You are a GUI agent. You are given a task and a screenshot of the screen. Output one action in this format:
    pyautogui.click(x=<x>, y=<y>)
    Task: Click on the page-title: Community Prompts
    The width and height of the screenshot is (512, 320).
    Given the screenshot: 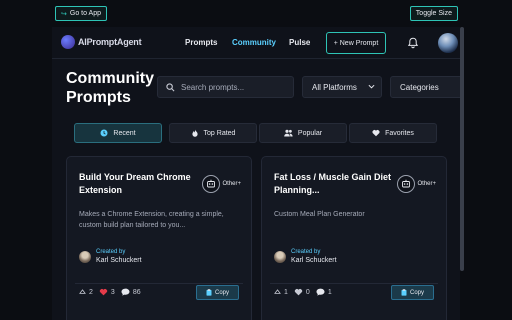 What is the action you would take?
    pyautogui.click(x=110, y=88)
    